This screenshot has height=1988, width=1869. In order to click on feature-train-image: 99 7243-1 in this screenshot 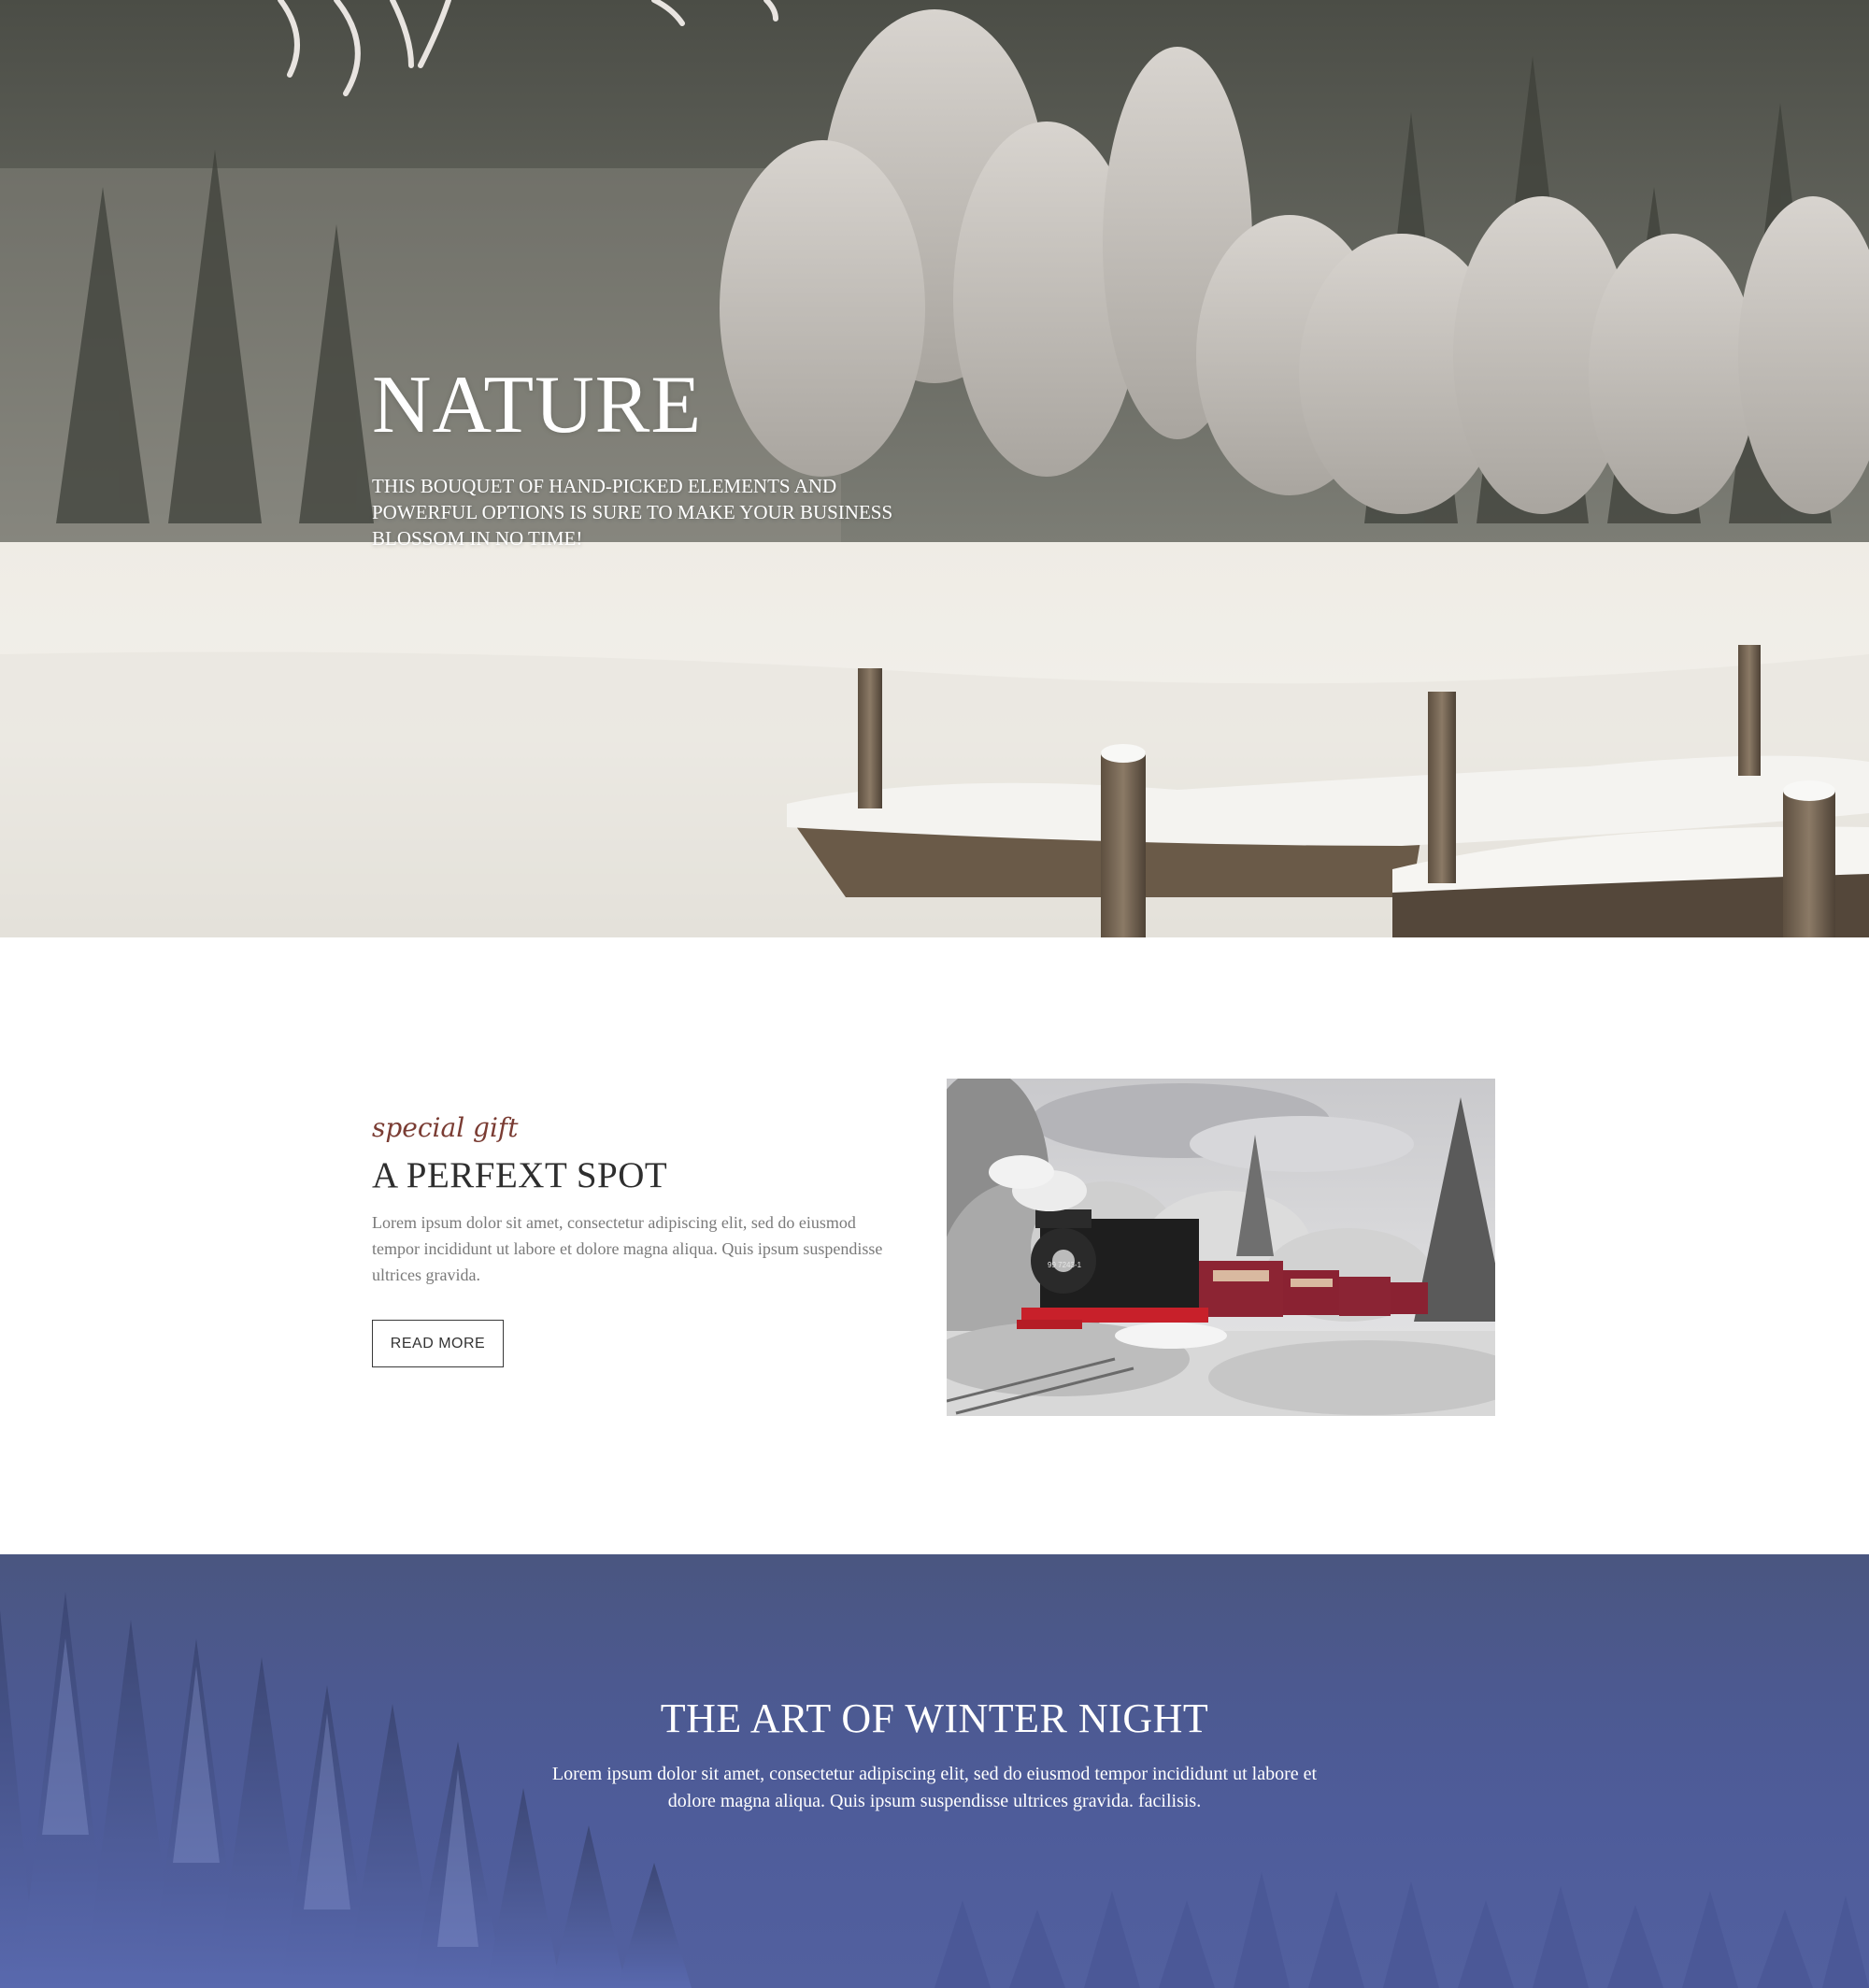, I will do `click(1221, 1247)`.